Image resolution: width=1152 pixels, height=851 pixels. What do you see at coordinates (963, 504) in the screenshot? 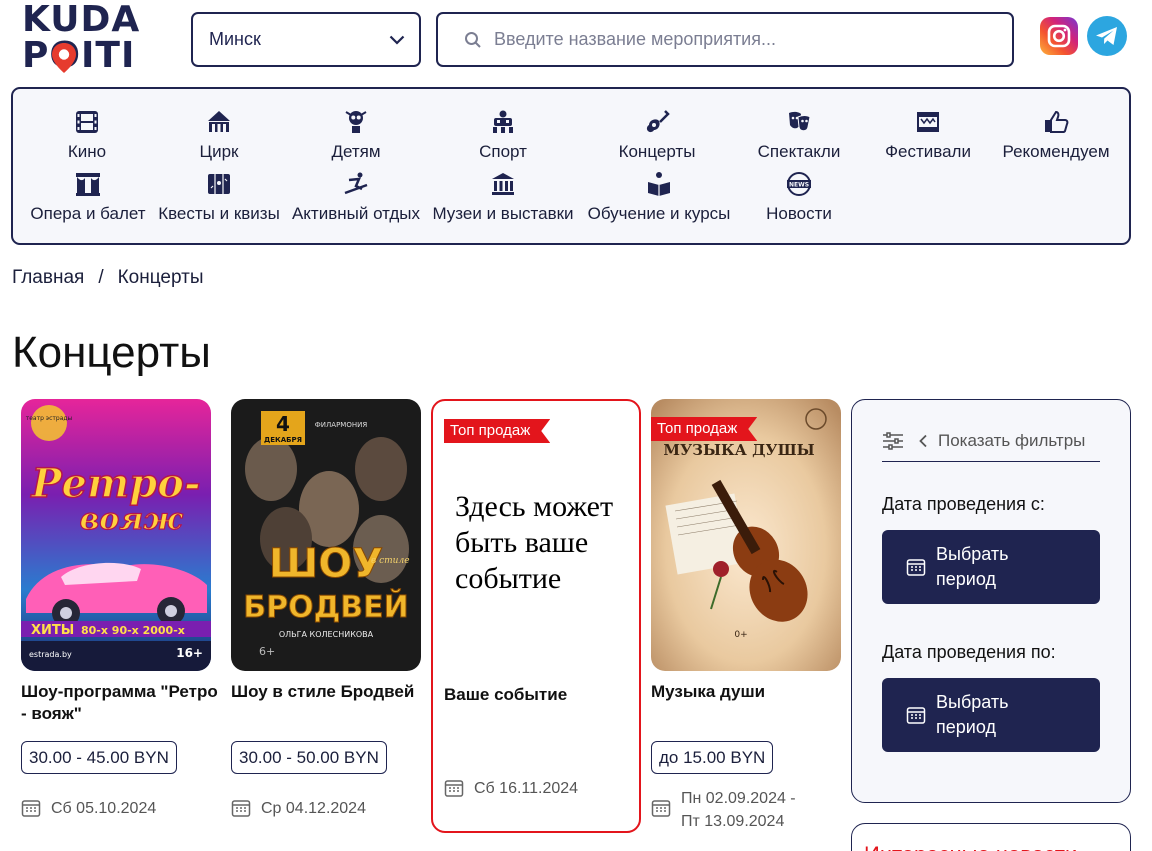
I see `date-from-label: Дата проведения с:` at bounding box center [963, 504].